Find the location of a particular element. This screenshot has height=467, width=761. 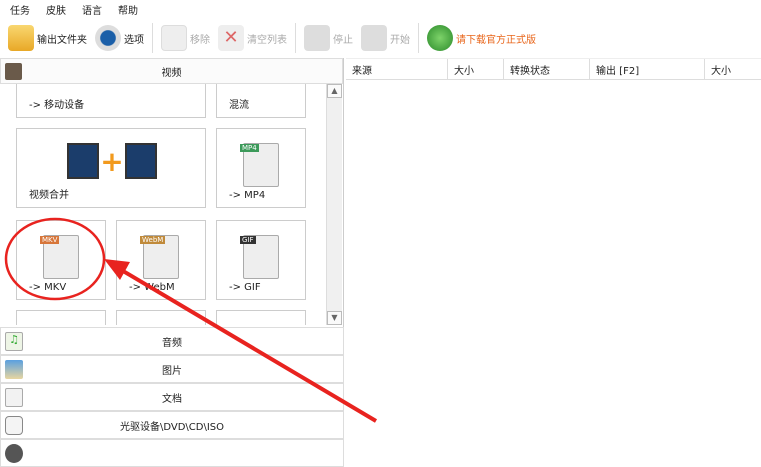

category-document: 文档 is located at coordinates (172, 397).